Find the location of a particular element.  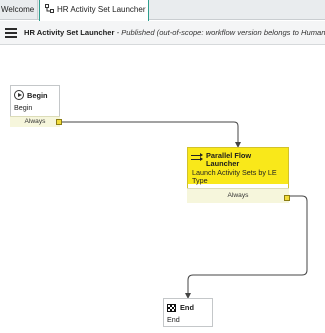

tab-strip: Welcome HR Activity Set Launcher is located at coordinates (162, 10).